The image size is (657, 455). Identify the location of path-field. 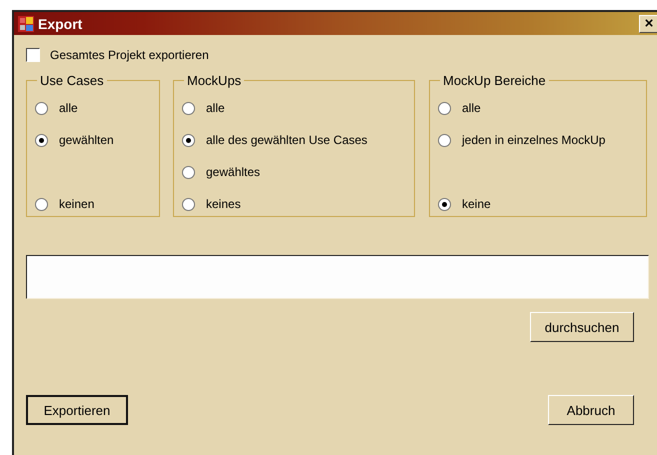
(337, 277).